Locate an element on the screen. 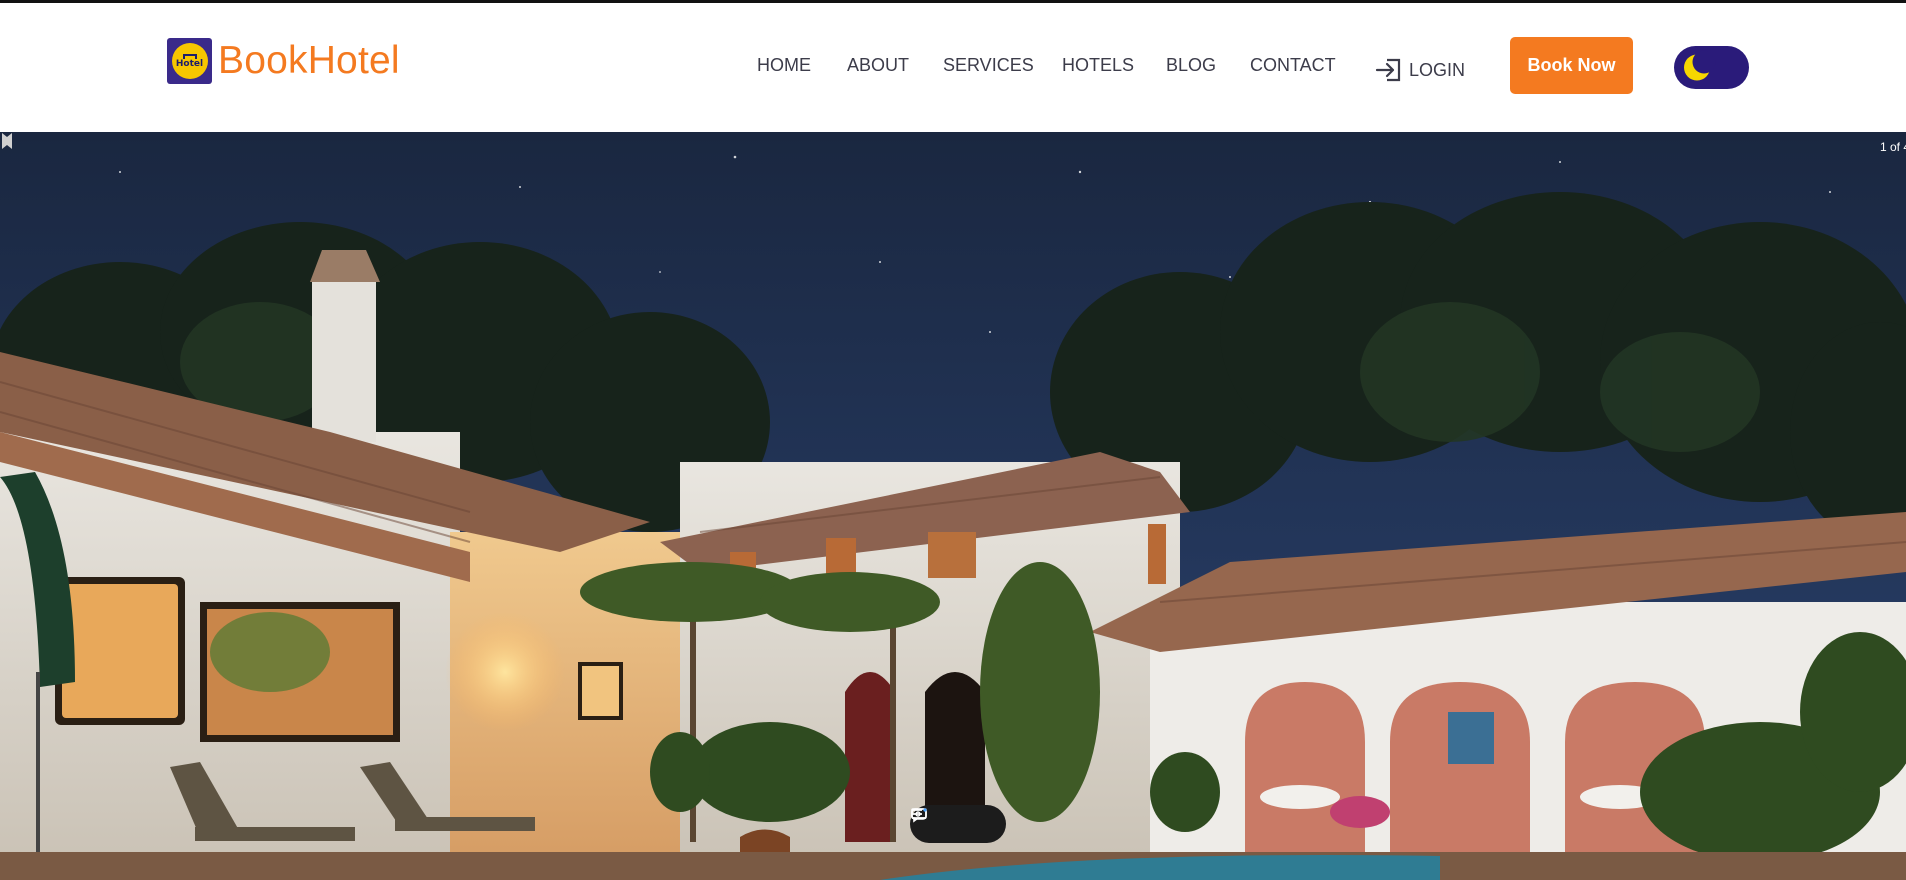 This screenshot has height=880, width=1906. login-link: LOGIN is located at coordinates (1419, 70).